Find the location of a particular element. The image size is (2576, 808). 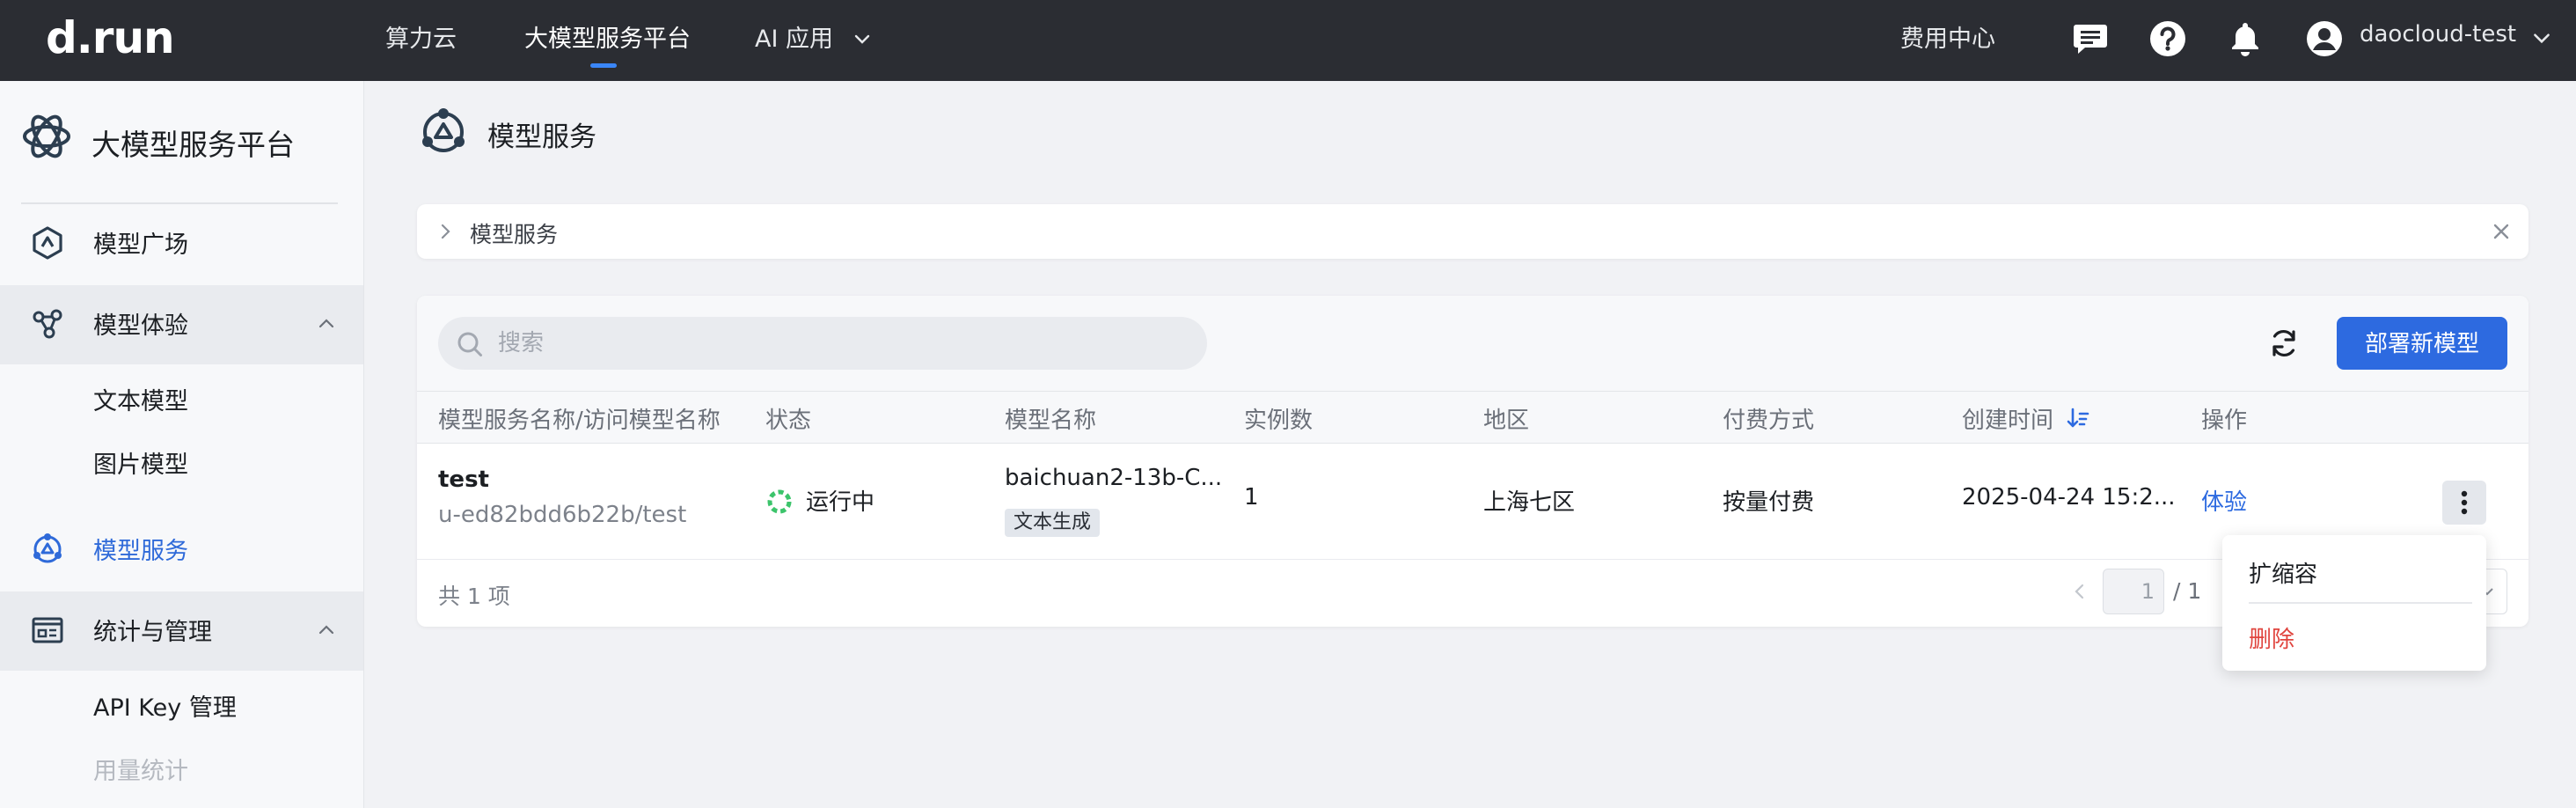

deploy-new-model-button: 部署新模型 is located at coordinates (2422, 343).